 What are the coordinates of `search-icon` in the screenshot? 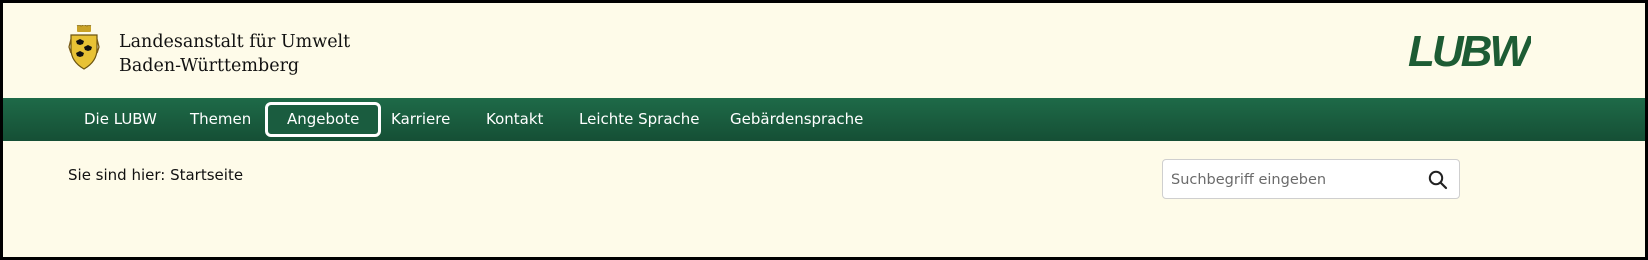 It's located at (1438, 180).